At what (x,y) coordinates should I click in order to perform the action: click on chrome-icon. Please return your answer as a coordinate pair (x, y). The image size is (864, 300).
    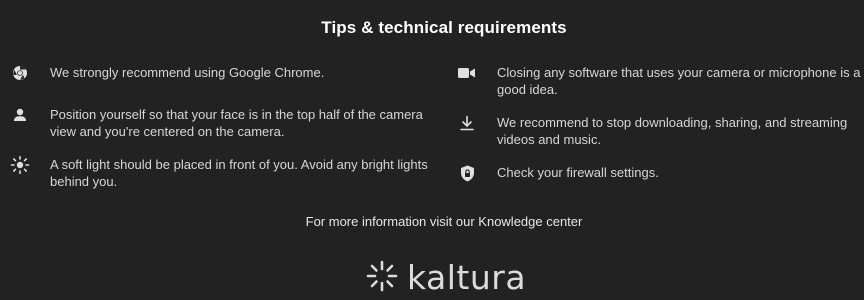
    Looking at the image, I should click on (20, 73).